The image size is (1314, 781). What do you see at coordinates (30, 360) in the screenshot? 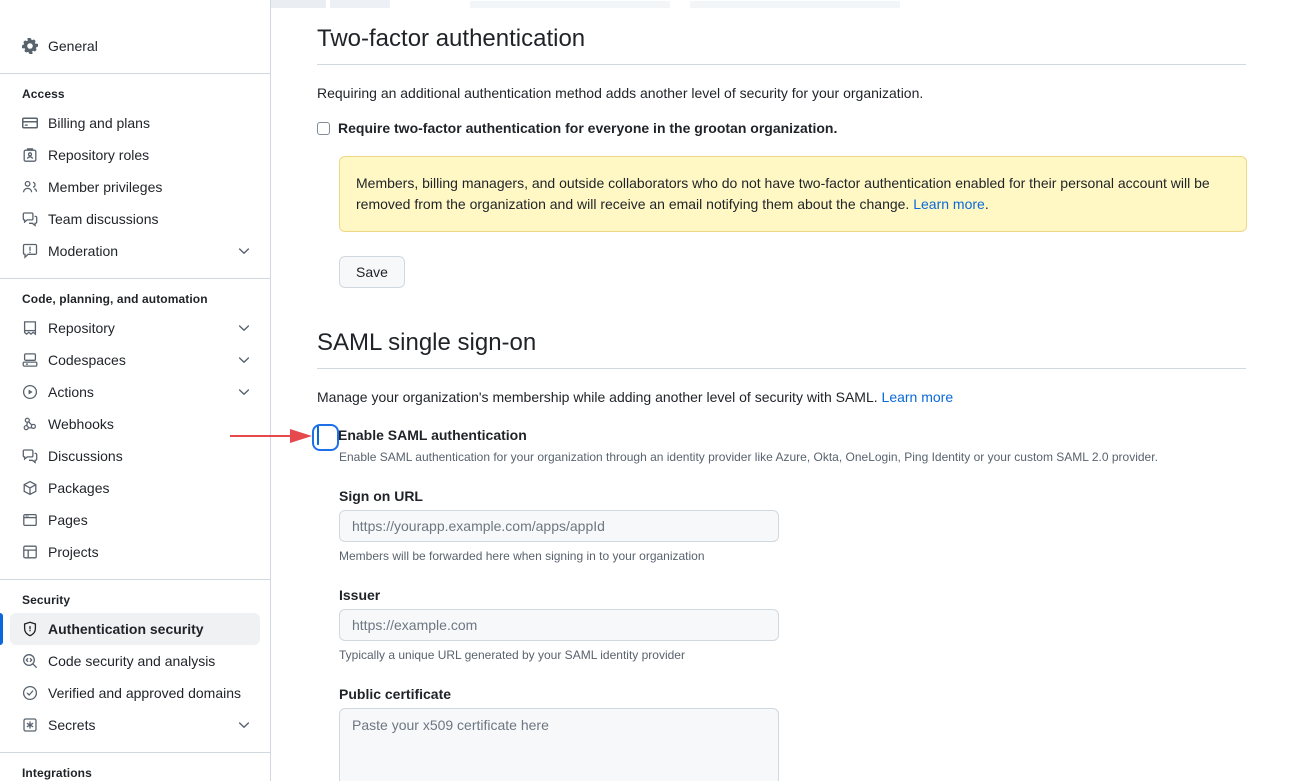
I see `codespaces-icon` at bounding box center [30, 360].